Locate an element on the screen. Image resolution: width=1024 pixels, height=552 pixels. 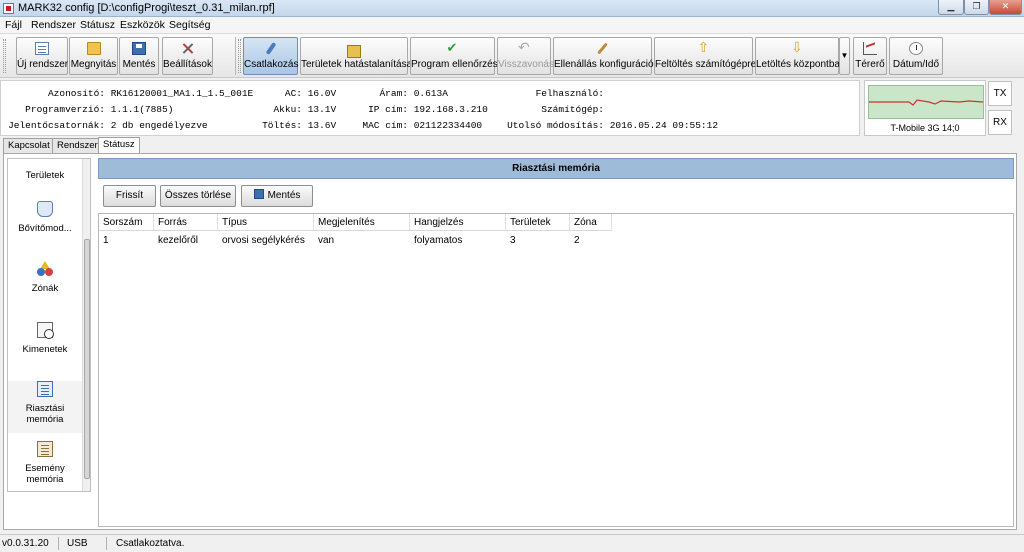
save-button: Mentés is located at coordinates (139, 56).